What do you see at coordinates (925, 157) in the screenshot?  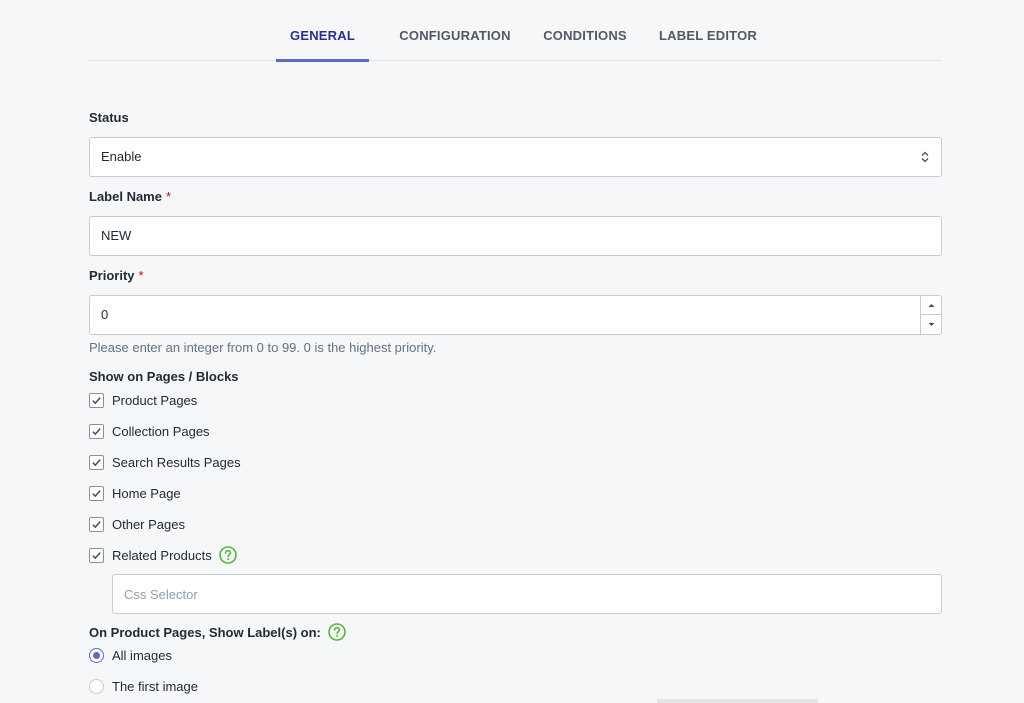 I see `select-arrows-icon` at bounding box center [925, 157].